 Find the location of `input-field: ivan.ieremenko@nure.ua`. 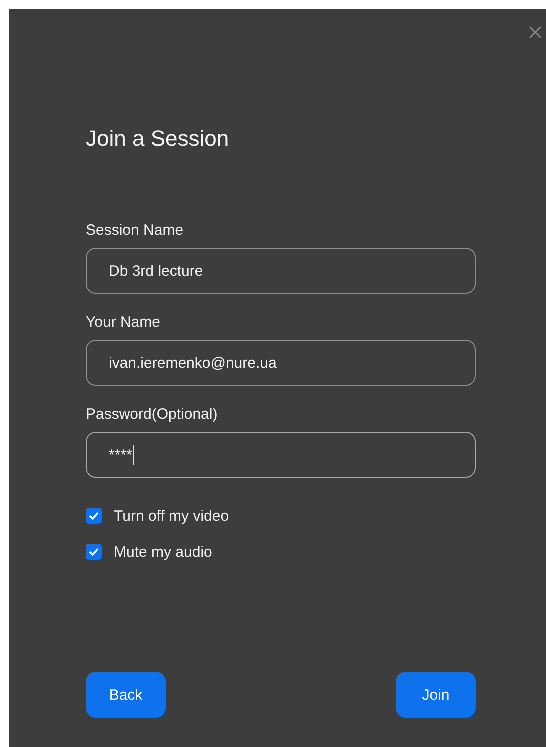

input-field: ivan.ieremenko@nure.ua is located at coordinates (281, 363).